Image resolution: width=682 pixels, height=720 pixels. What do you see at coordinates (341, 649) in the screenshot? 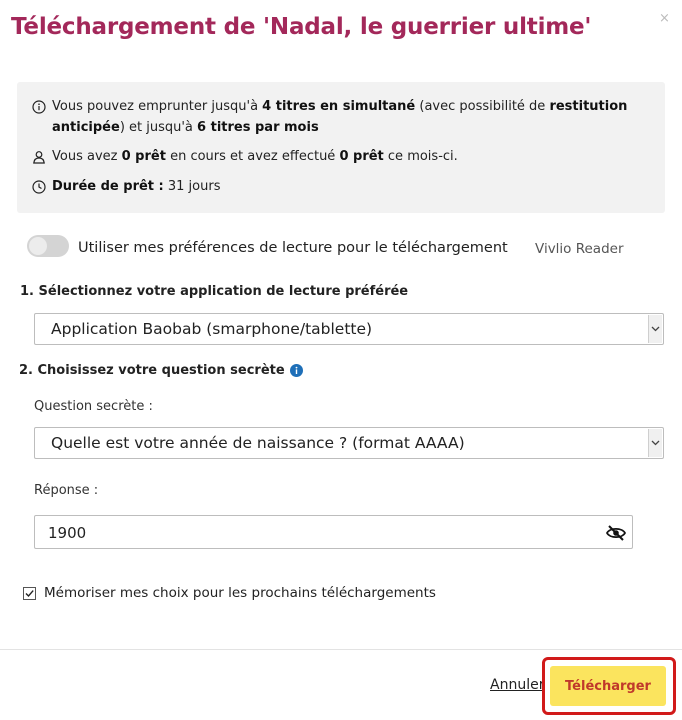
I see `footer-divider` at bounding box center [341, 649].